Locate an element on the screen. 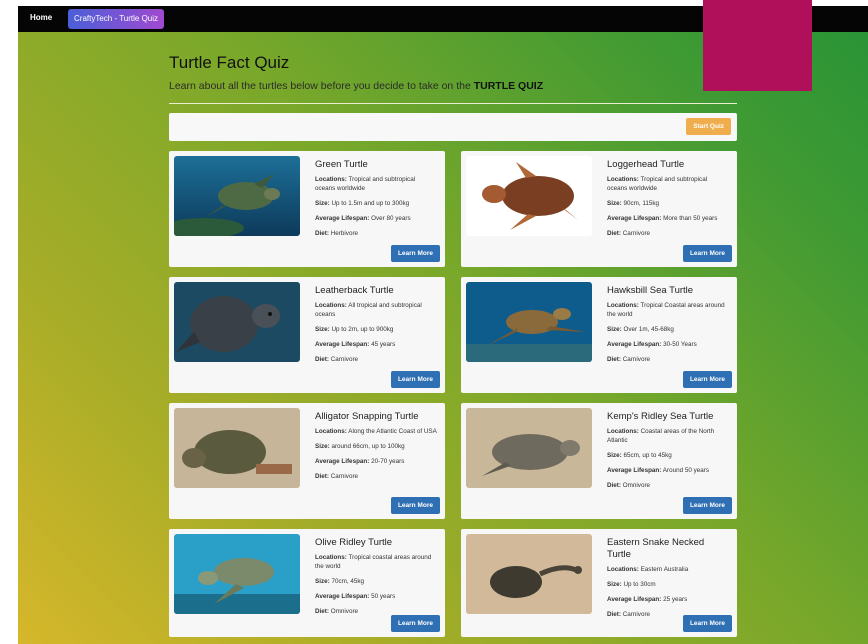 This screenshot has height=644, width=868. window-left-edge is located at coordinates (9, 322).